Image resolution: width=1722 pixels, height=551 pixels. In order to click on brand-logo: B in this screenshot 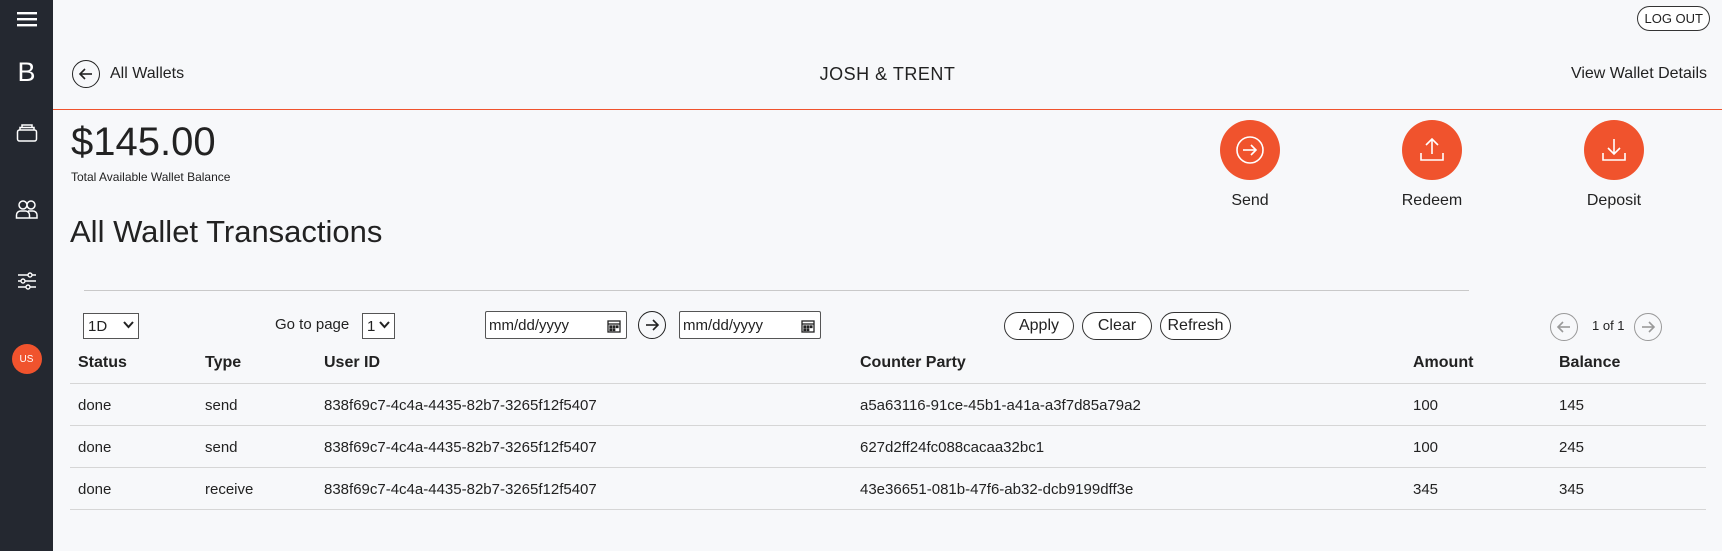, I will do `click(26, 72)`.